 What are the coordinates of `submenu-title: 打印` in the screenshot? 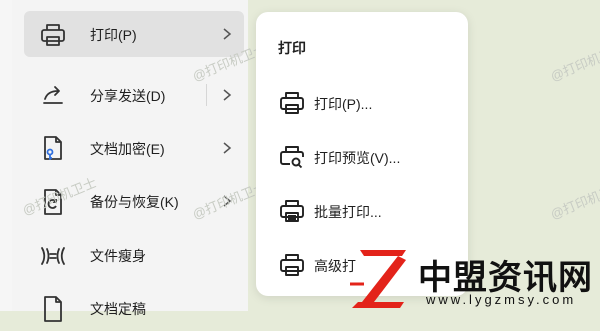 It's located at (292, 48).